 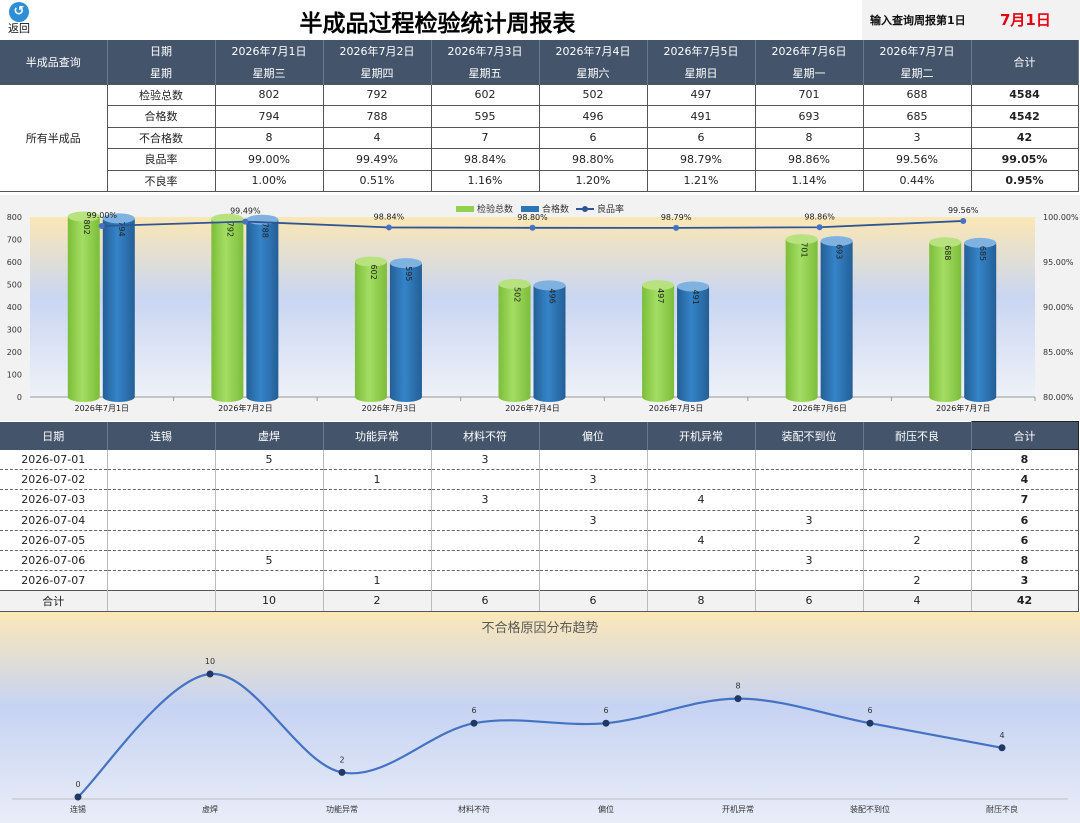 I want to click on bar-value-label: 788, so click(x=264, y=230).